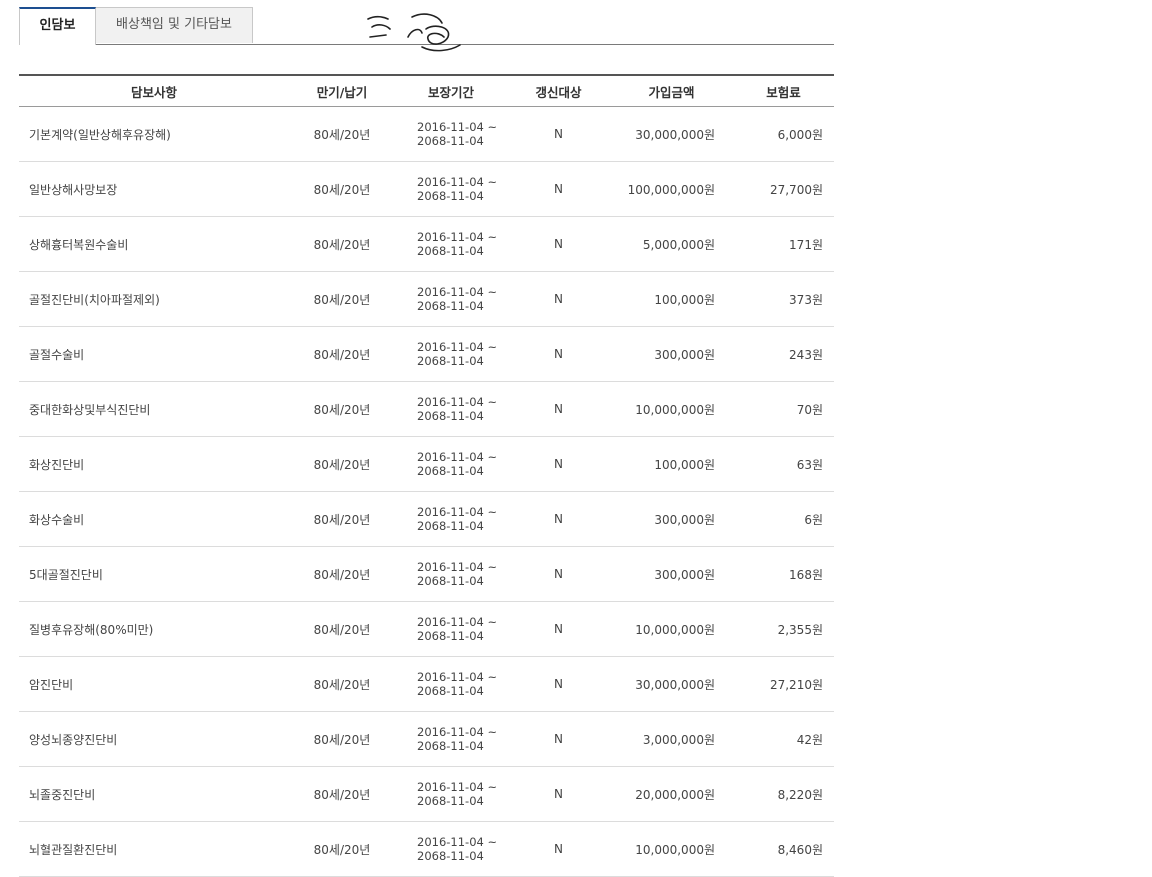  I want to click on coverage-premium: 2,355원, so click(783, 629).